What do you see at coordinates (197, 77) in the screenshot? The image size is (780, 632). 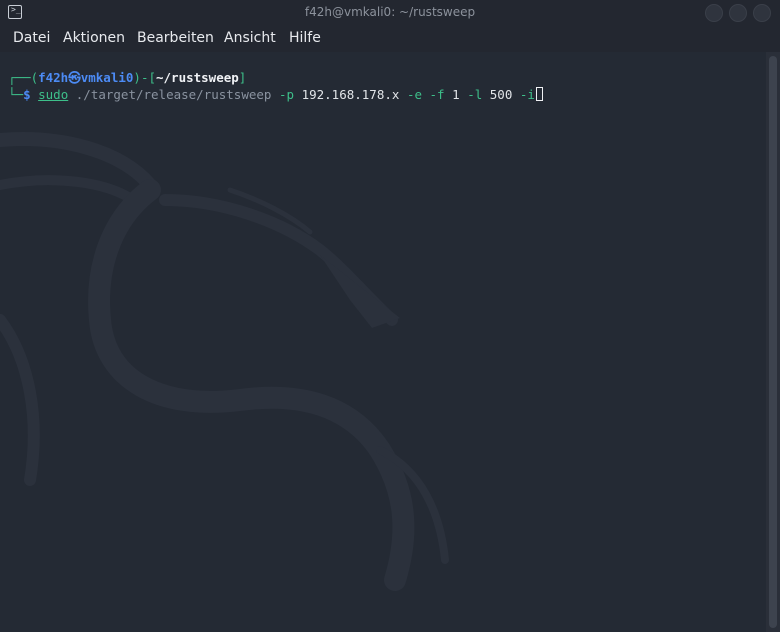 I see `prompt-directory: ~/rustsweep` at bounding box center [197, 77].